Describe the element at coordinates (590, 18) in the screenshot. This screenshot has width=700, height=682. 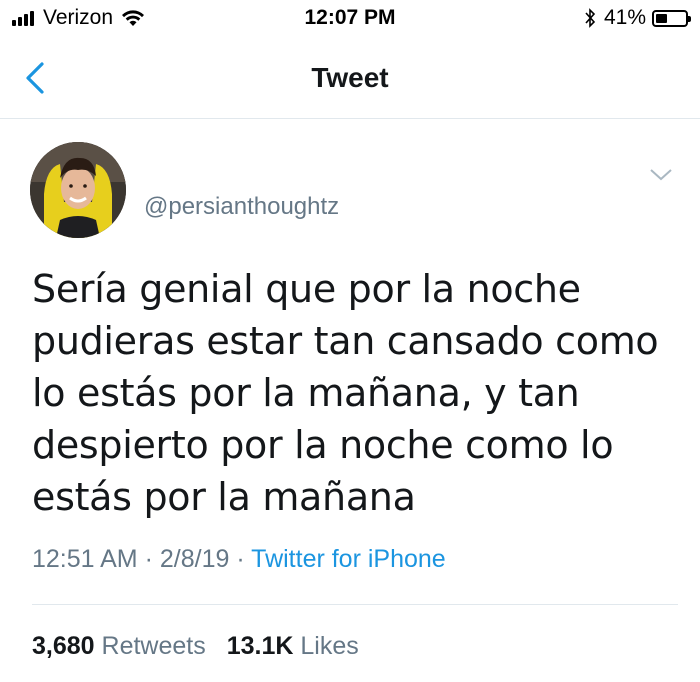
I see `bluetooth-icon` at that location.